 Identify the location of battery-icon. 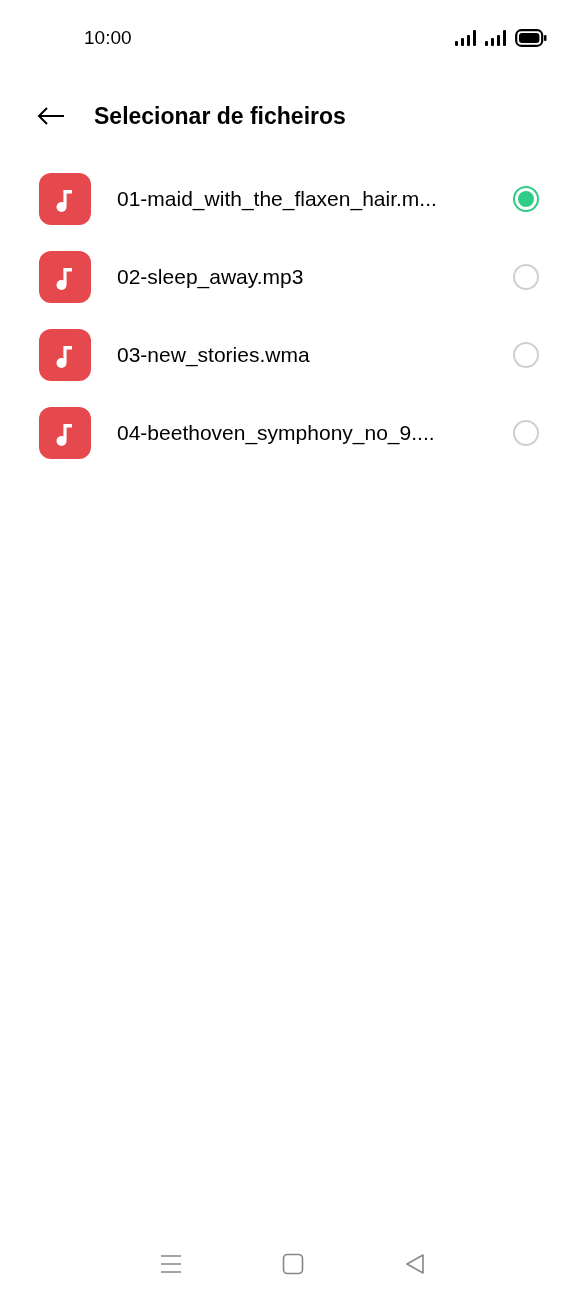
(531, 38).